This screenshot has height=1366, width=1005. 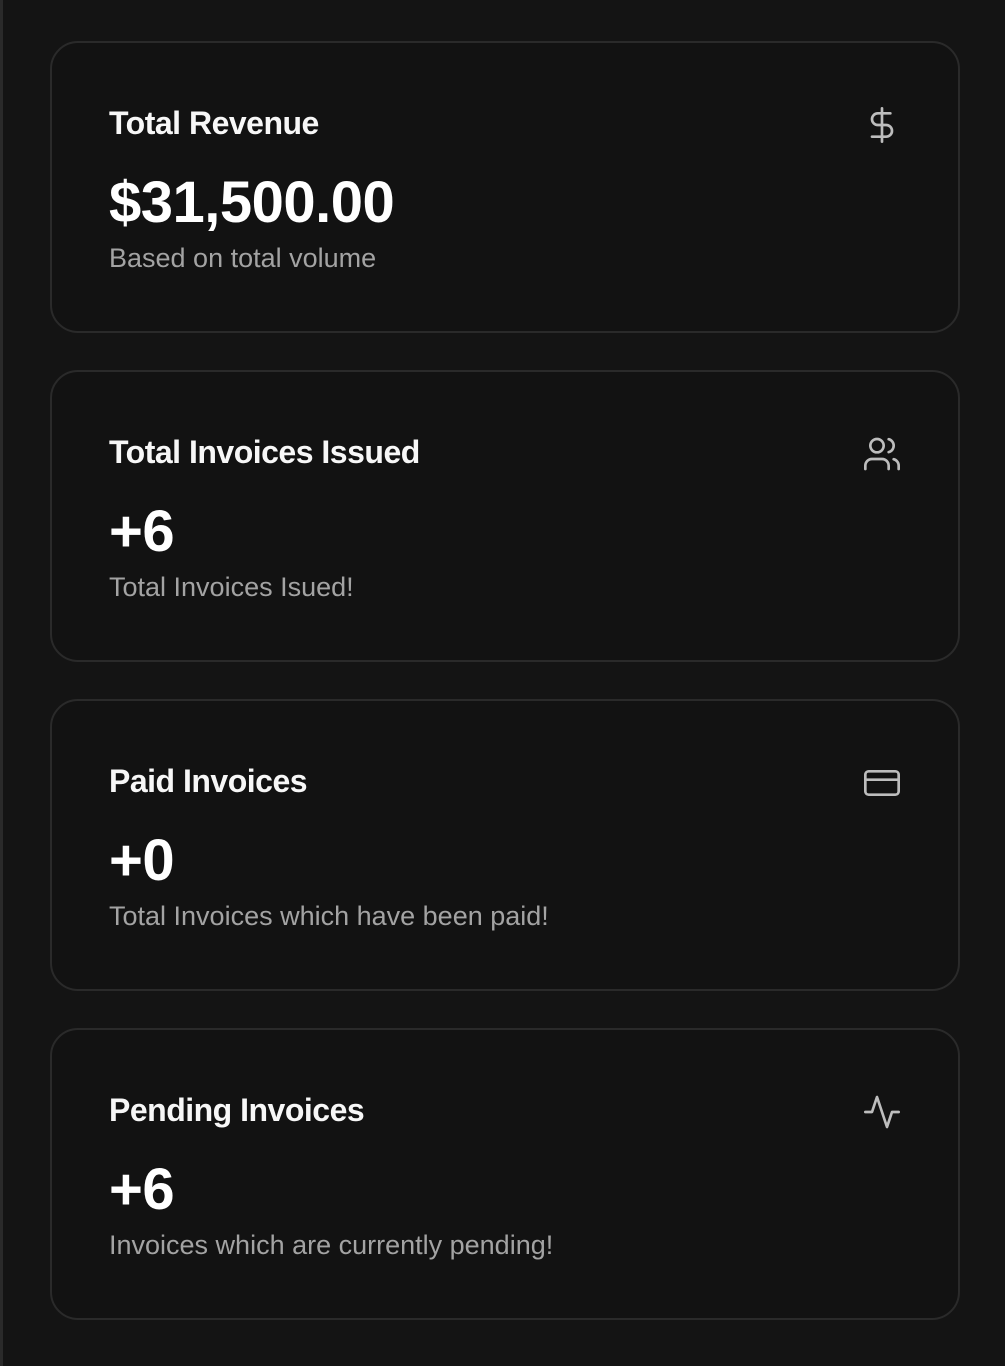 I want to click on card-description: Based on total volume, so click(x=243, y=258).